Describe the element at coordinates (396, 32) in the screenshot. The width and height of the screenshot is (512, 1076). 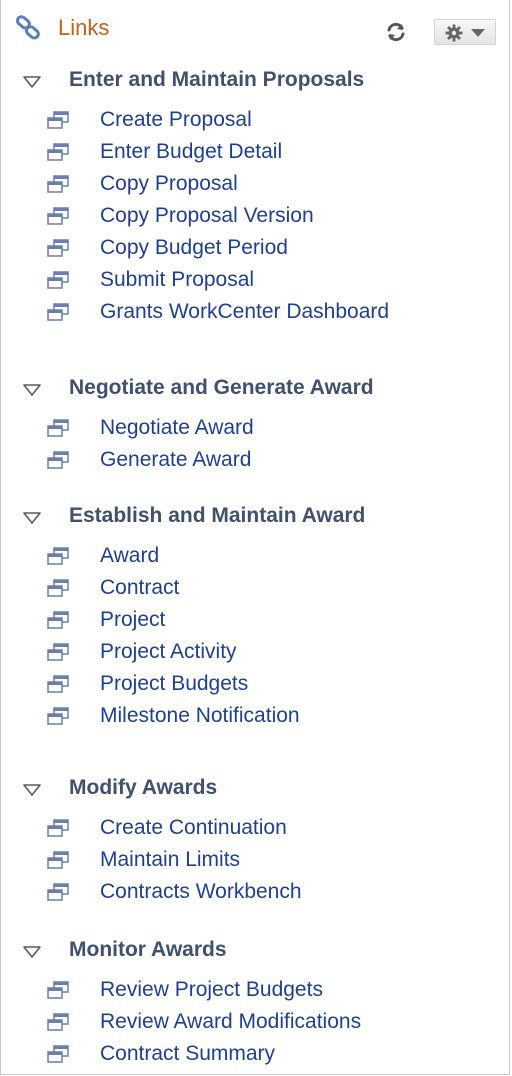
I see `refresh-icon` at that location.